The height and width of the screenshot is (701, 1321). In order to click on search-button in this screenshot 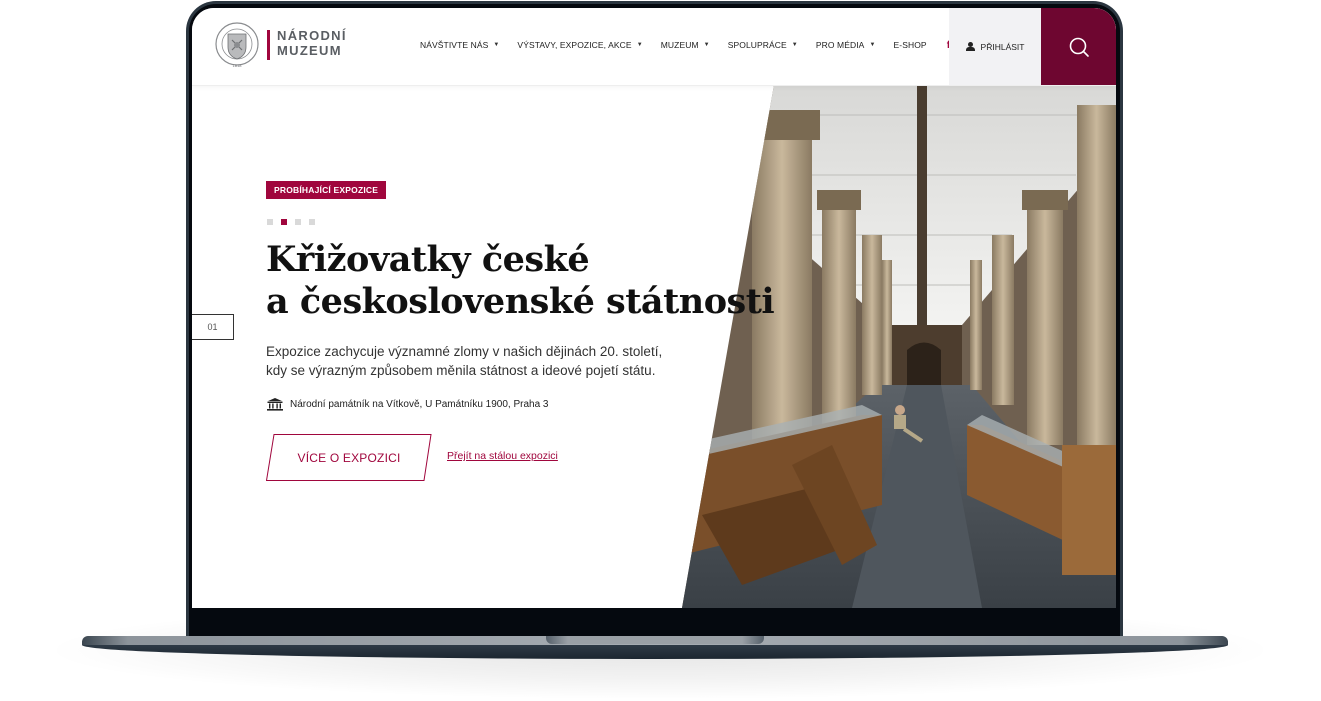, I will do `click(1078, 46)`.